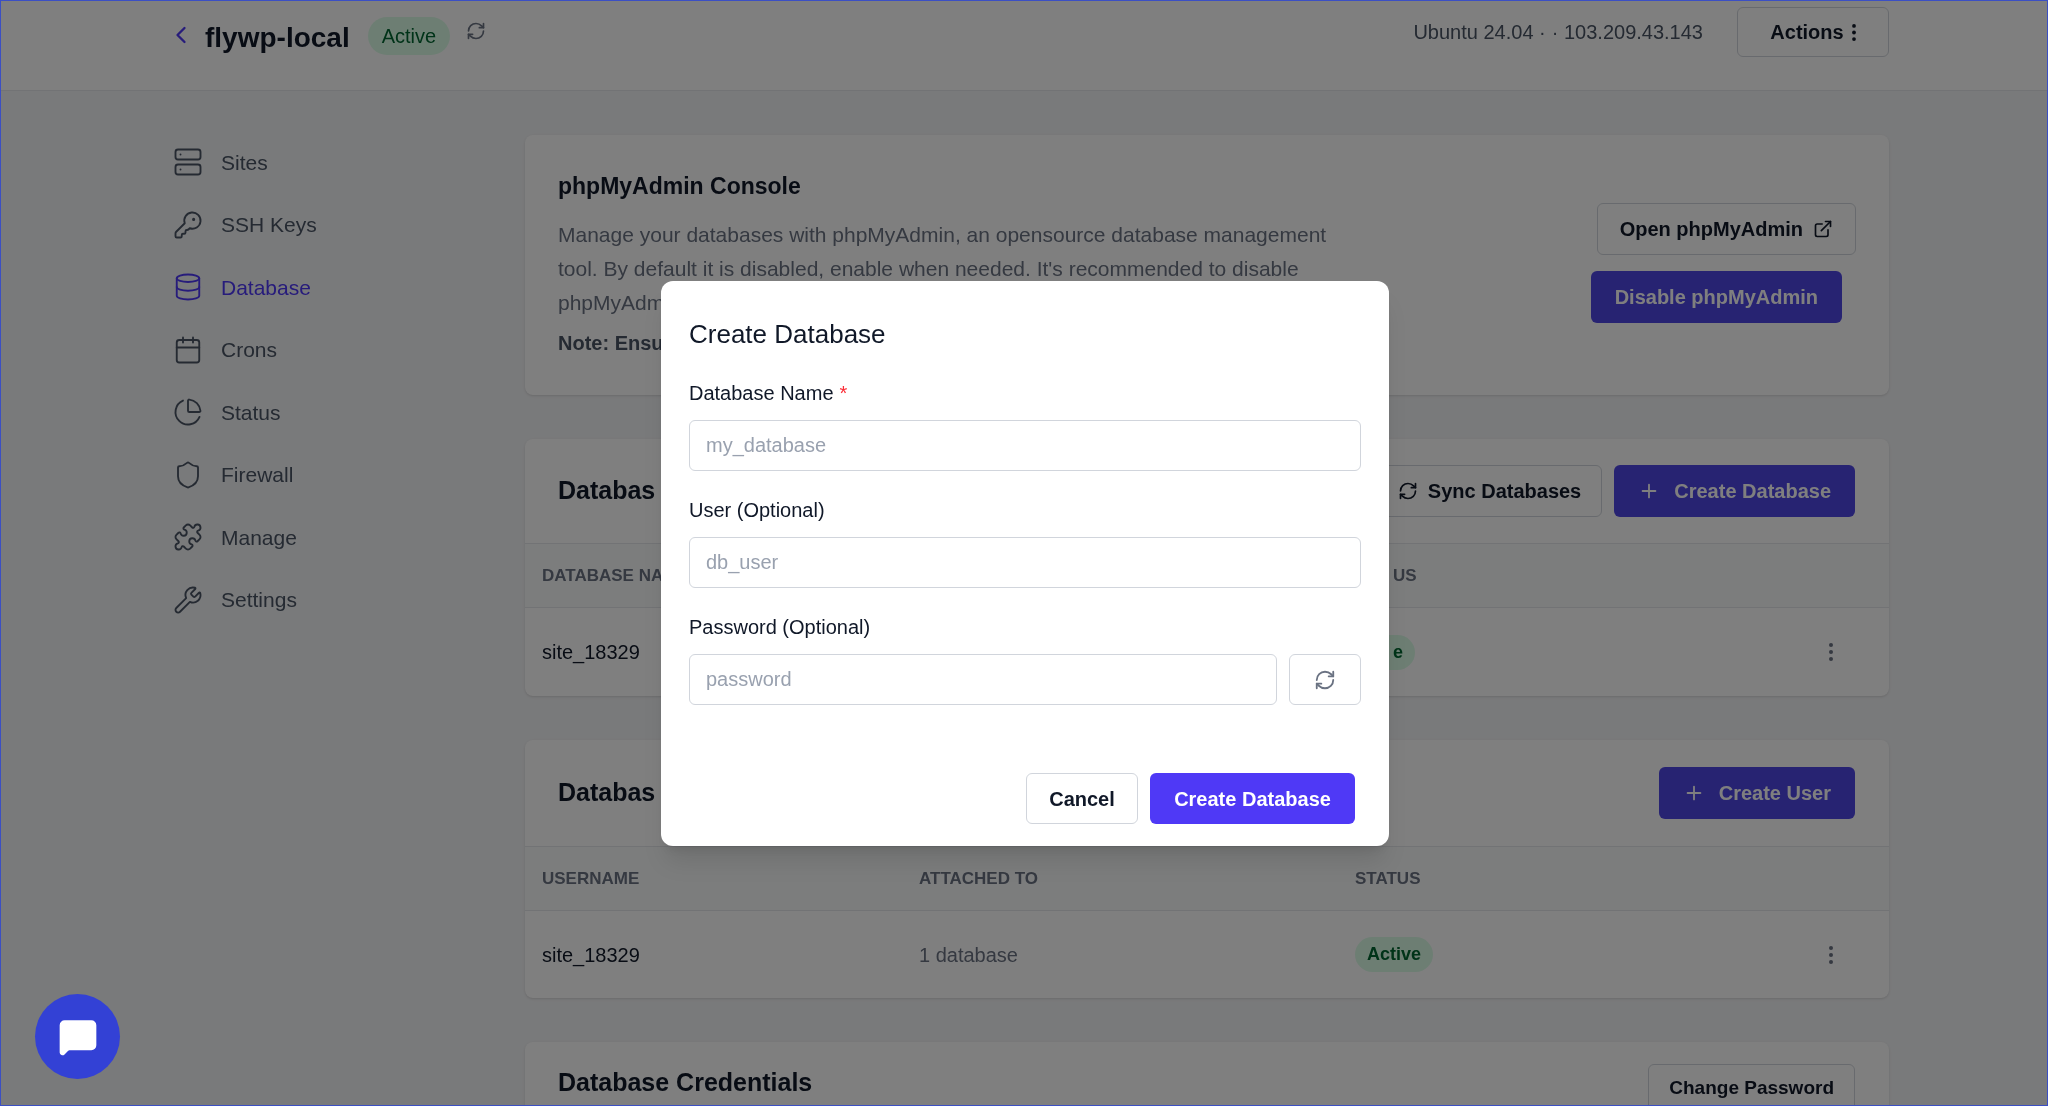  Describe the element at coordinates (780, 627) in the screenshot. I see `field-label: Password (Optional)` at that location.